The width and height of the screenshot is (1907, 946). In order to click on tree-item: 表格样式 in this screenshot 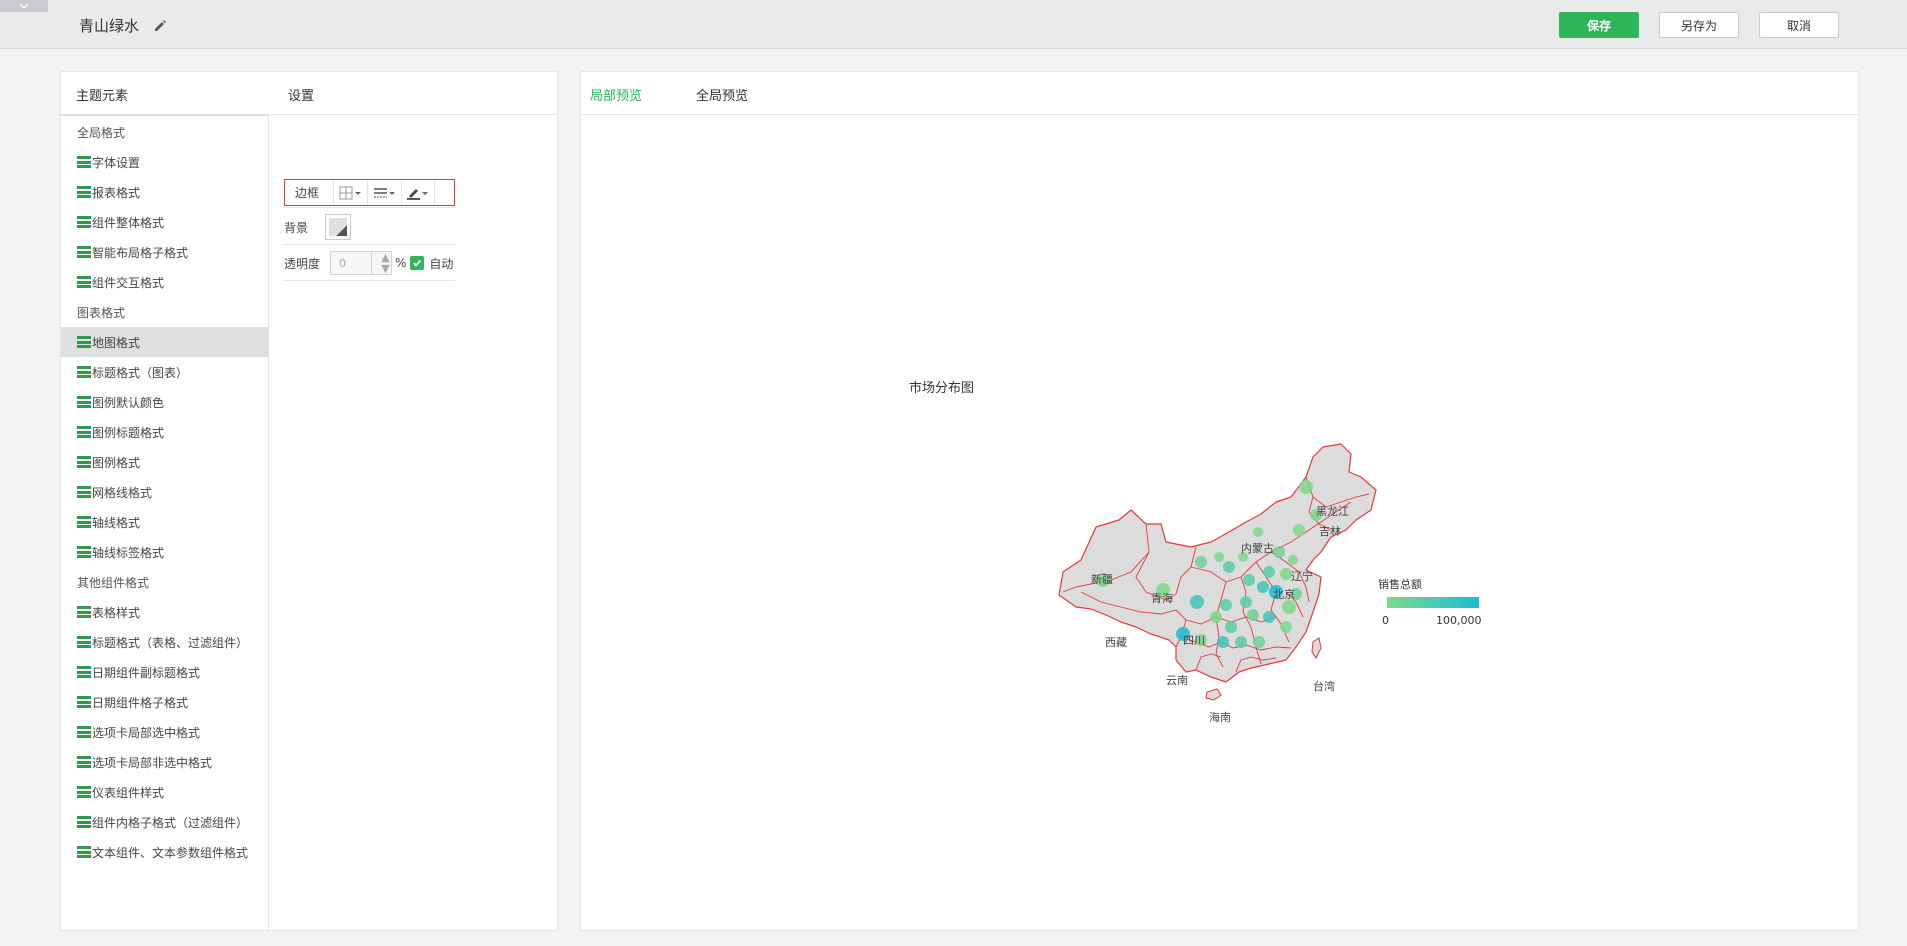, I will do `click(165, 612)`.